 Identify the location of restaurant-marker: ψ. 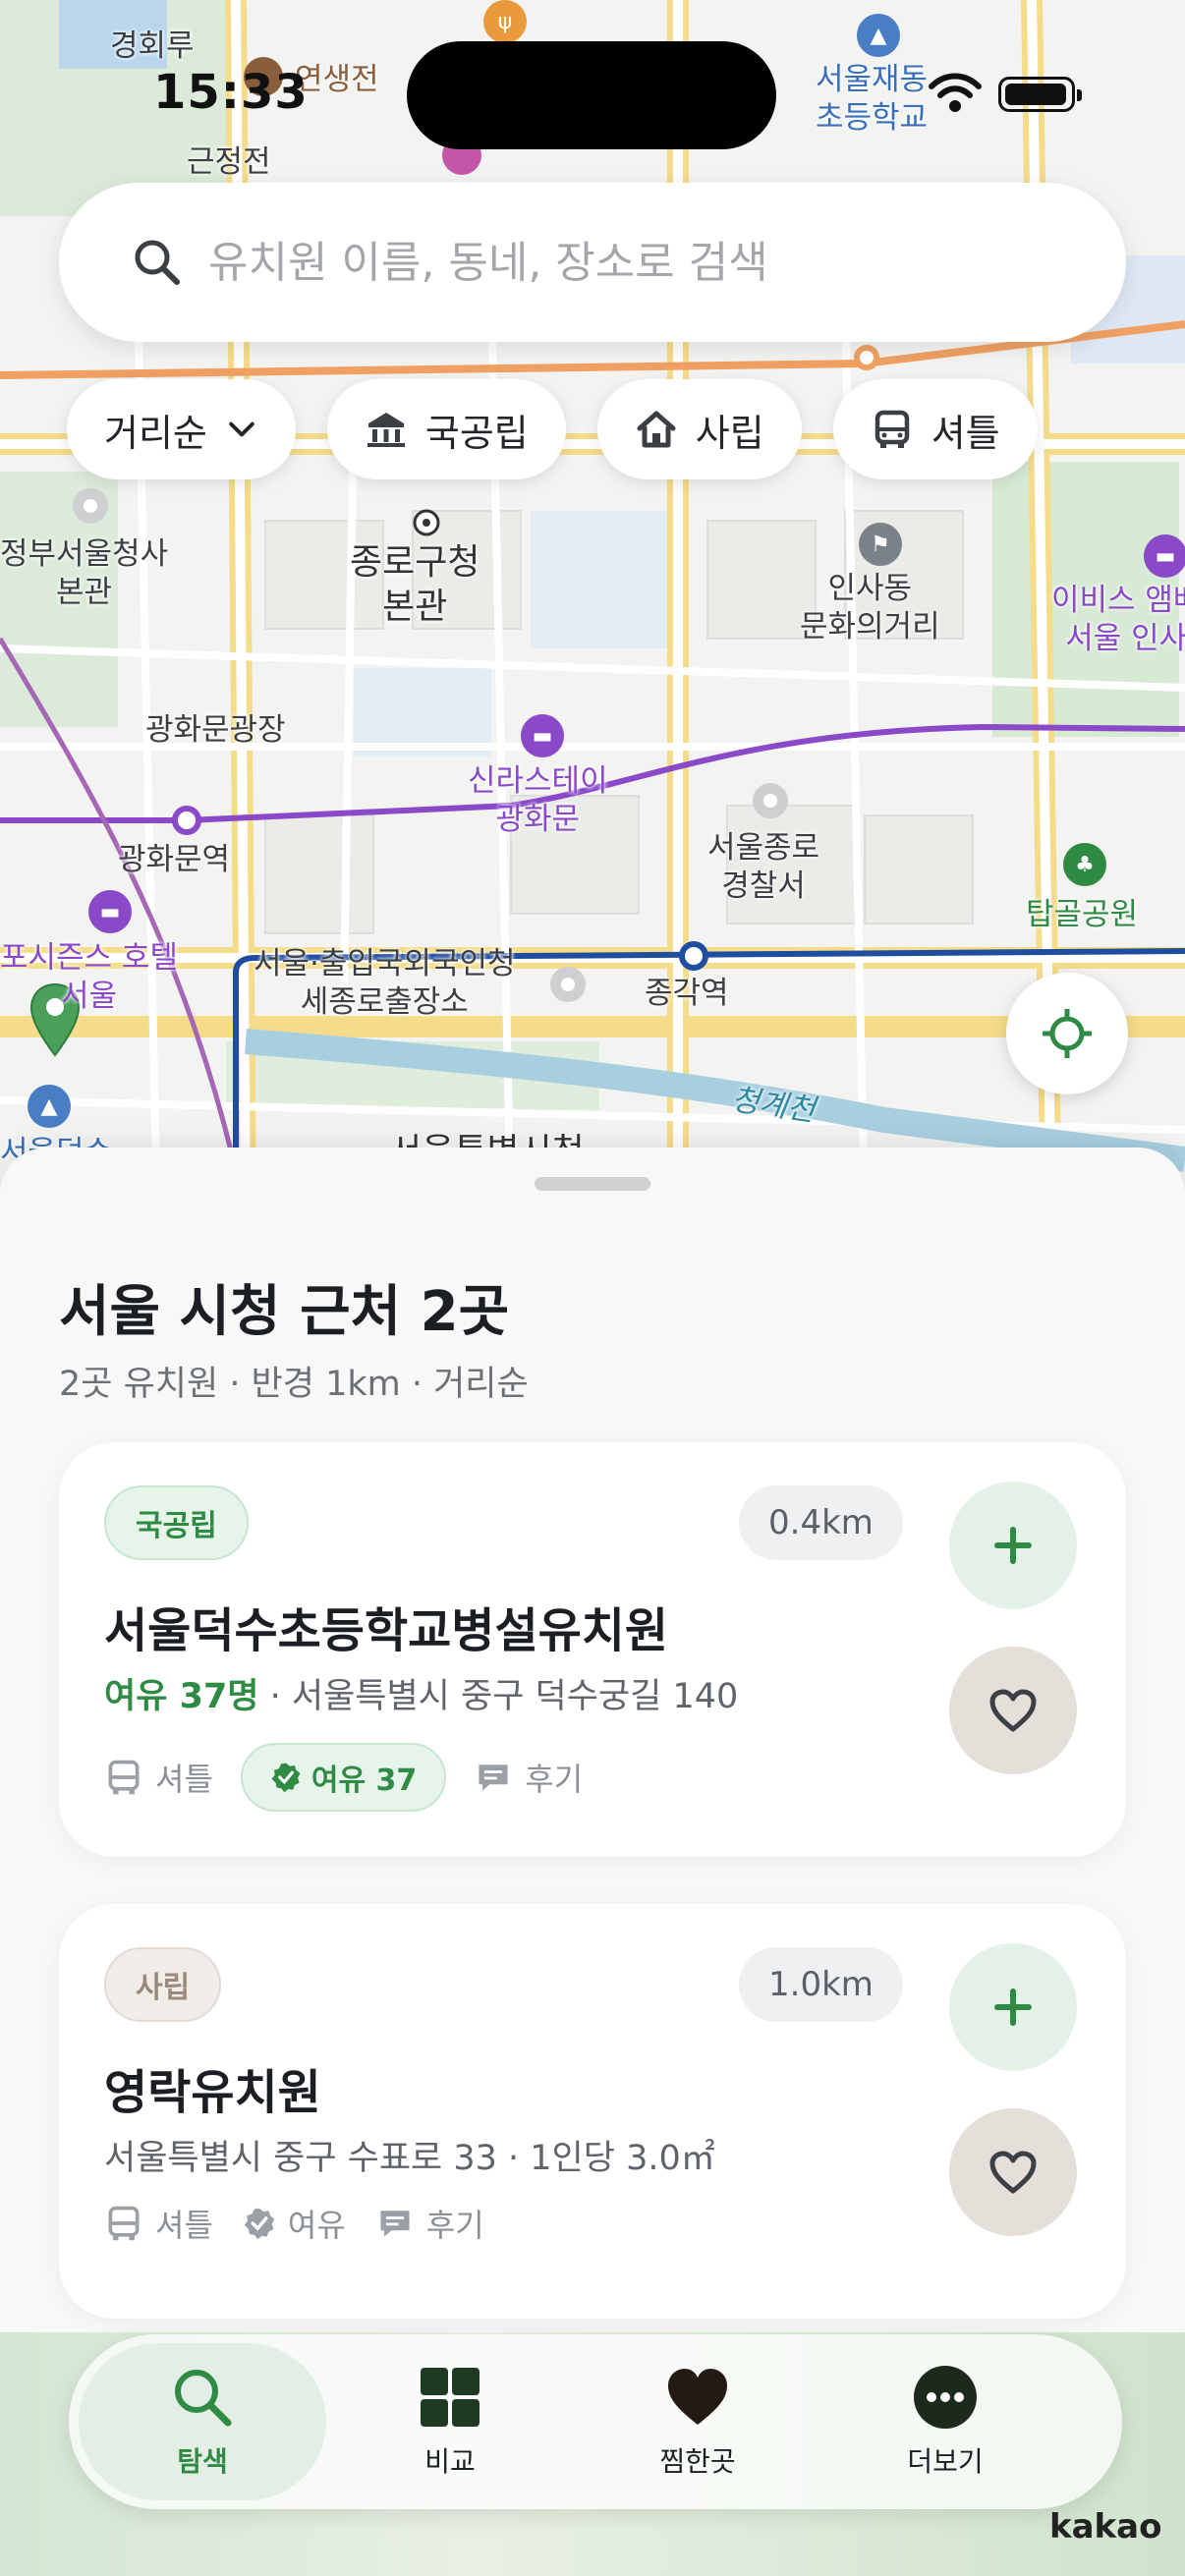
(505, 21).